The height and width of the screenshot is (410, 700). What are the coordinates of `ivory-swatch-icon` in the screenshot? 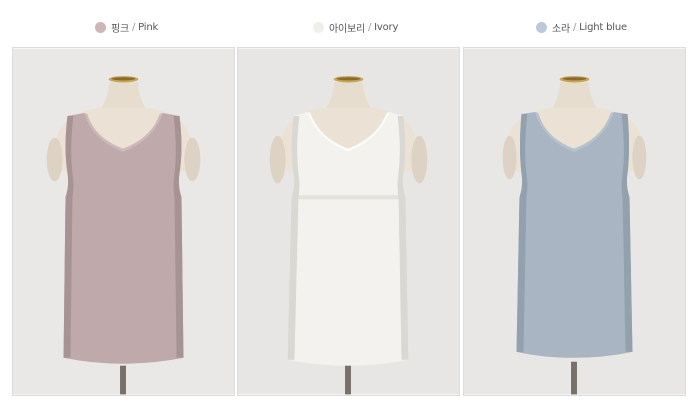 It's located at (318, 27).